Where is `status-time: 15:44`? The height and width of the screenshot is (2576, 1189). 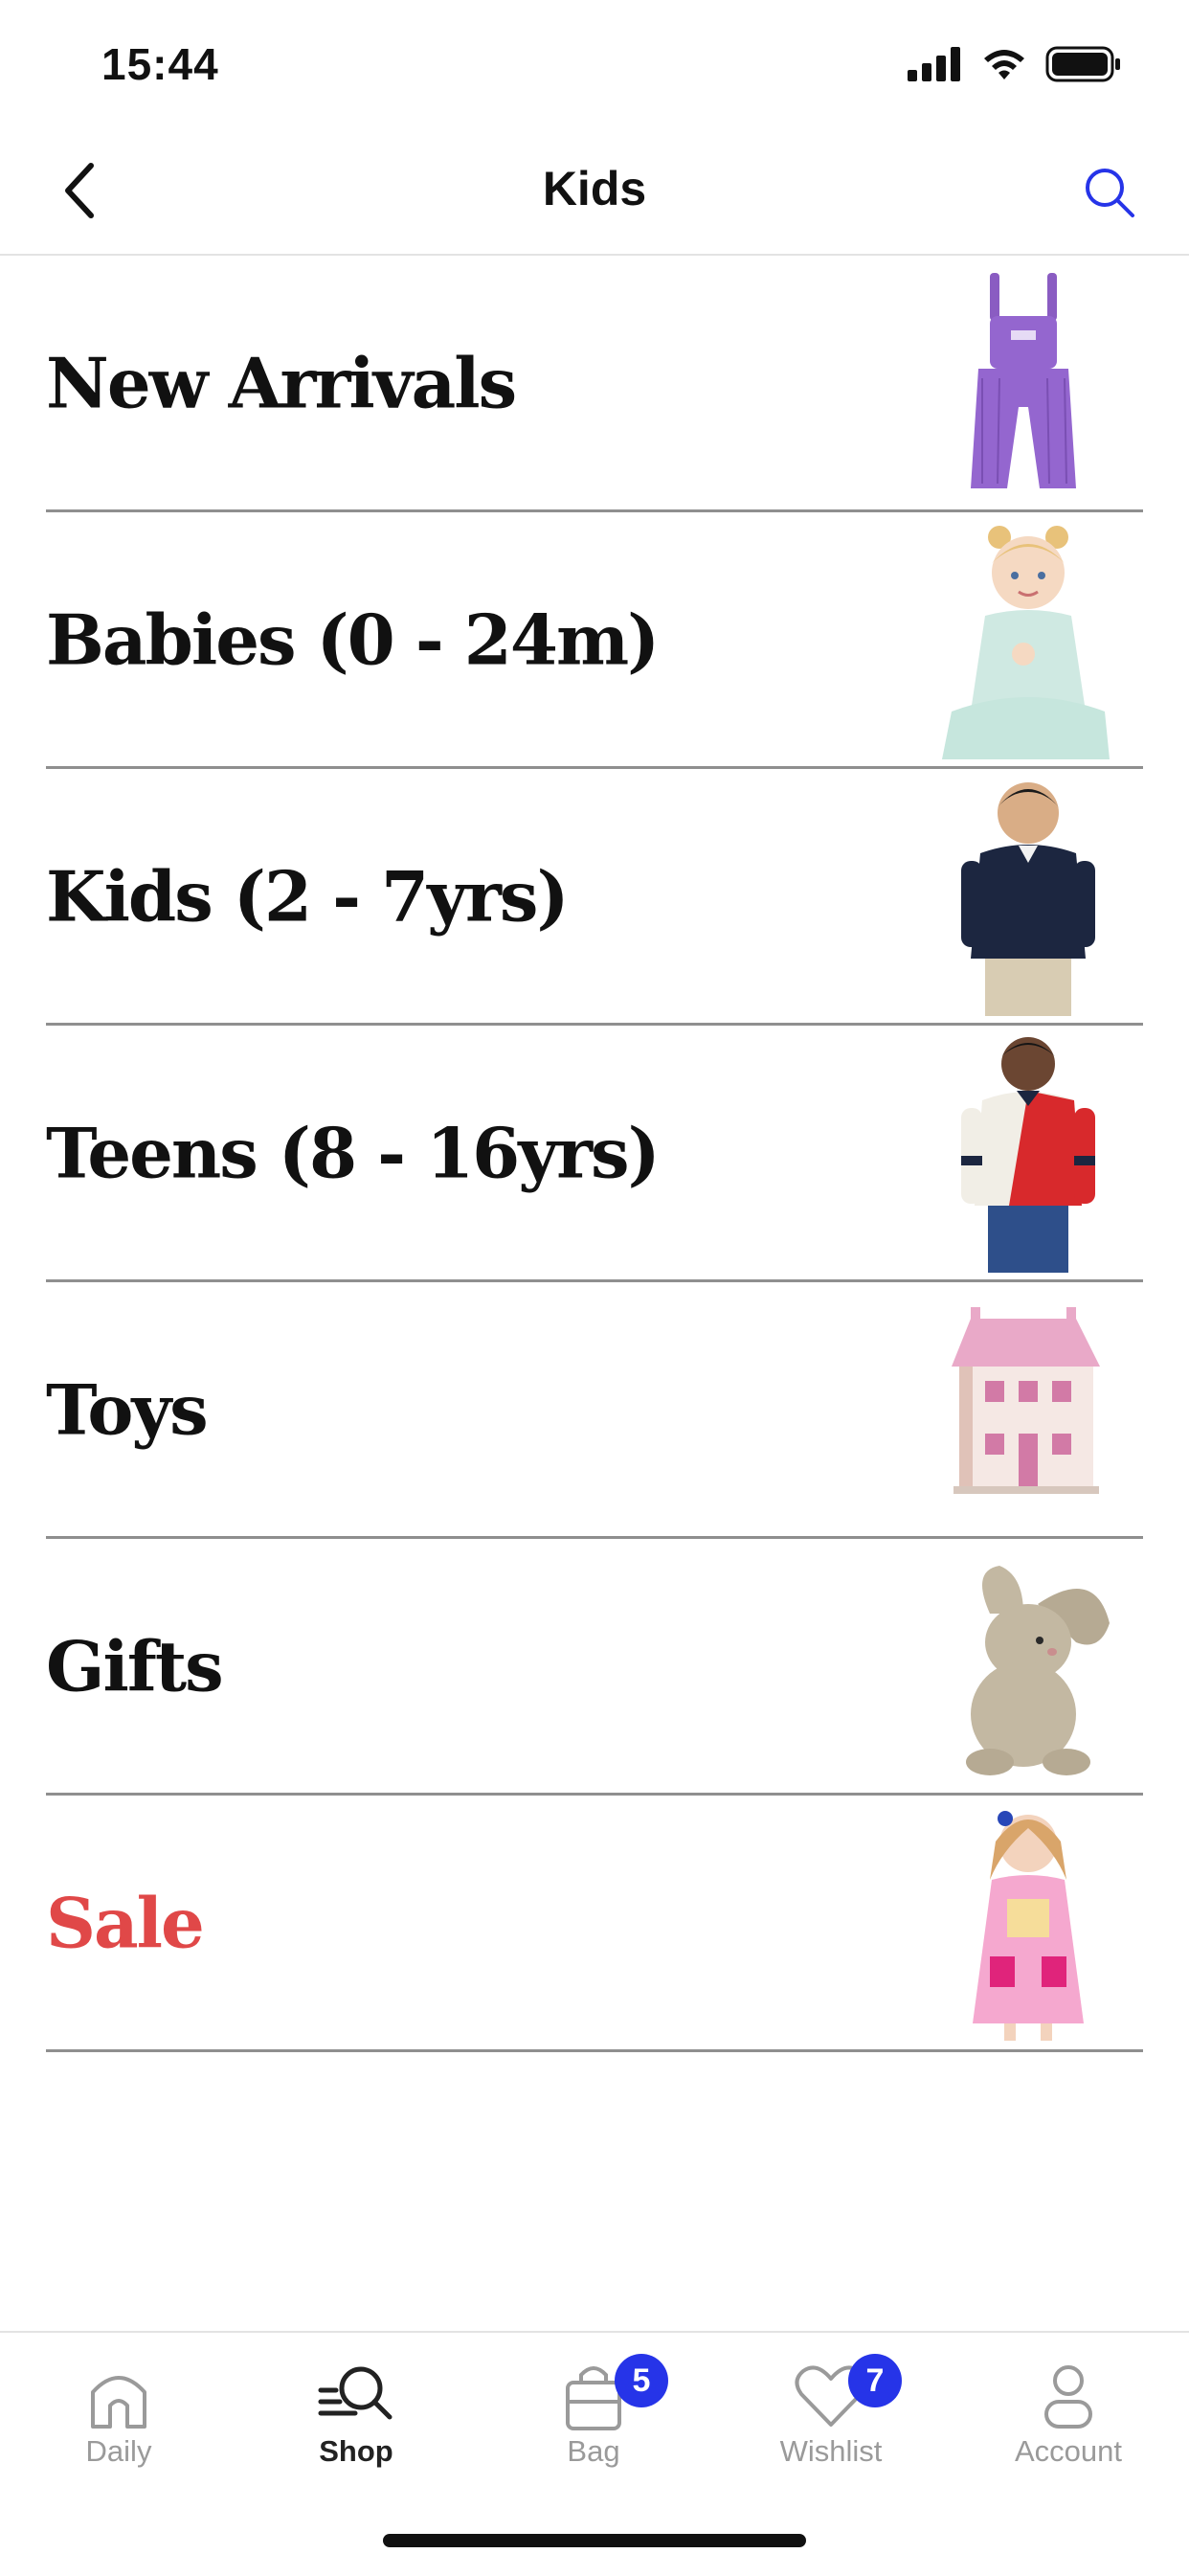
status-time: 15:44 is located at coordinates (160, 64).